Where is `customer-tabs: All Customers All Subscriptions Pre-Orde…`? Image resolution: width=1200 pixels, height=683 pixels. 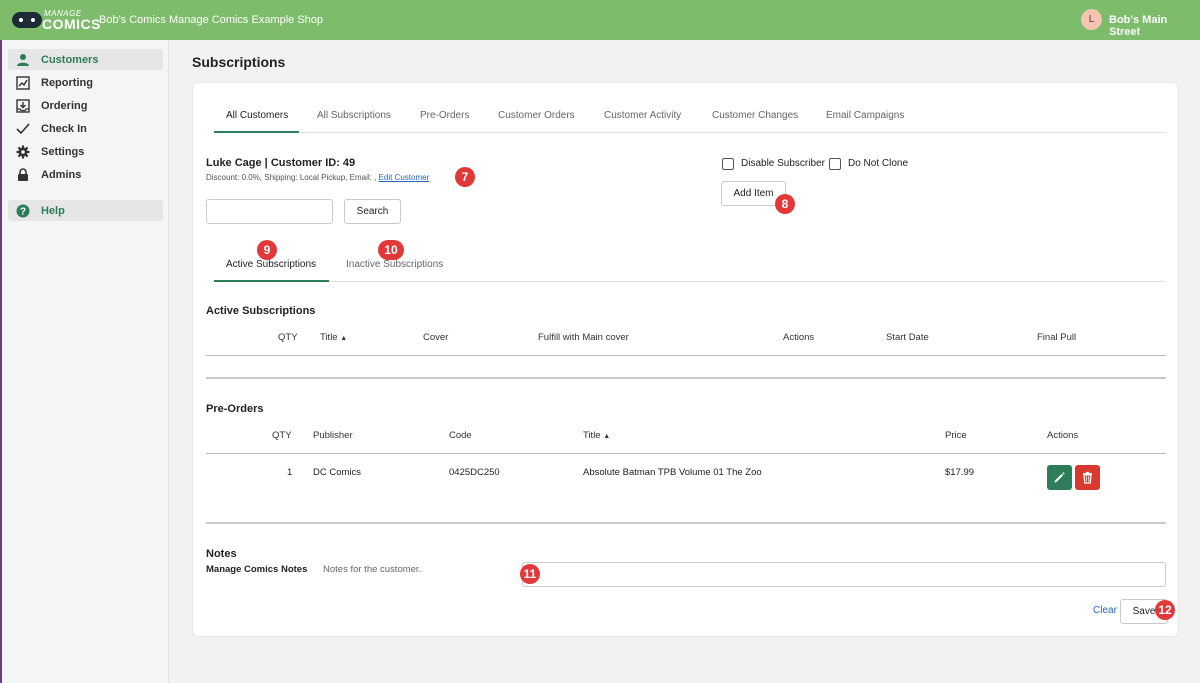 customer-tabs: All Customers All Subscriptions Pre-Orde… is located at coordinates (690, 117).